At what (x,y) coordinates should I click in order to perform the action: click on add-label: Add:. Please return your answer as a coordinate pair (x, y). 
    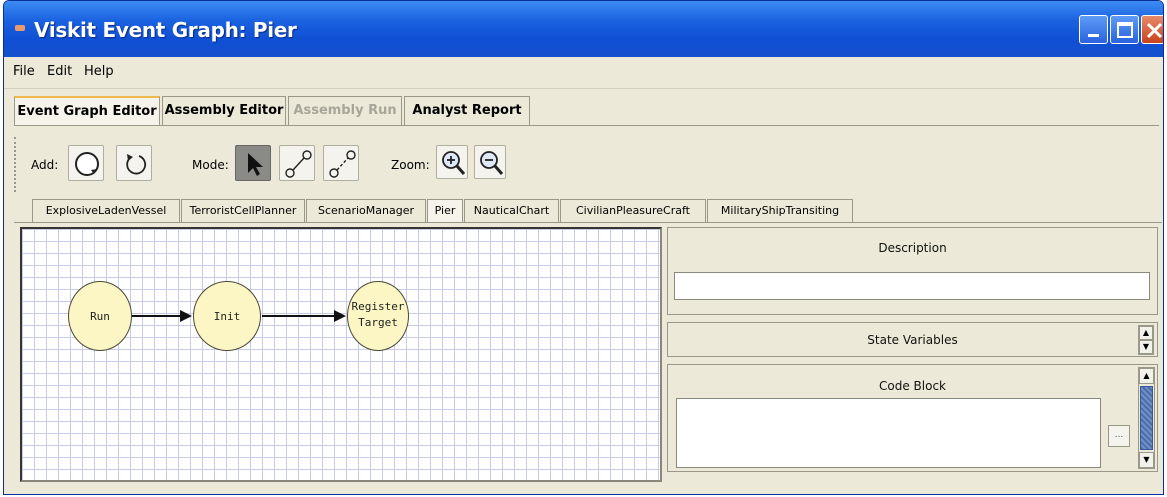
    Looking at the image, I should click on (45, 165).